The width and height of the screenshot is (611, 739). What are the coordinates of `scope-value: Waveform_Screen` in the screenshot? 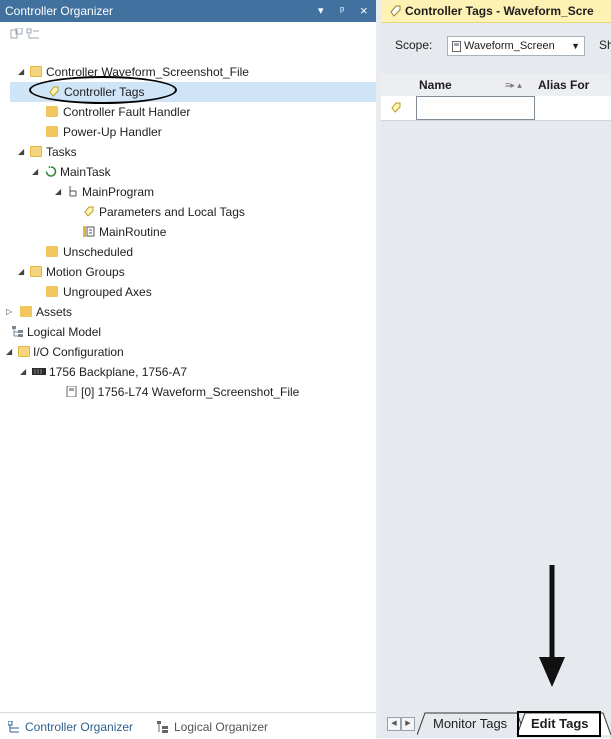 It's located at (509, 46).